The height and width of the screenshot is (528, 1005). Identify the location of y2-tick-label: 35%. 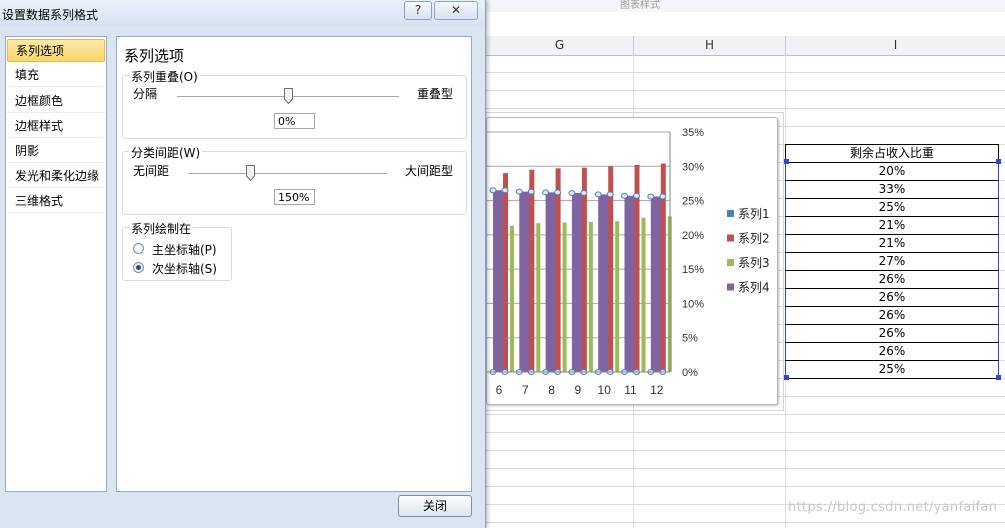
(693, 133).